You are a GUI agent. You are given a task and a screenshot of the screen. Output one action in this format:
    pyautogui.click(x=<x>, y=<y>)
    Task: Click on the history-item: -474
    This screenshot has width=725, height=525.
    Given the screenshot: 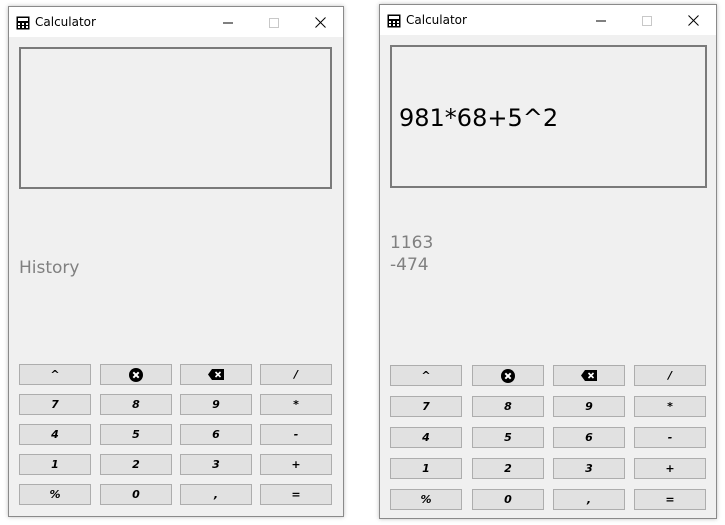 What is the action you would take?
    pyautogui.click(x=411, y=265)
    